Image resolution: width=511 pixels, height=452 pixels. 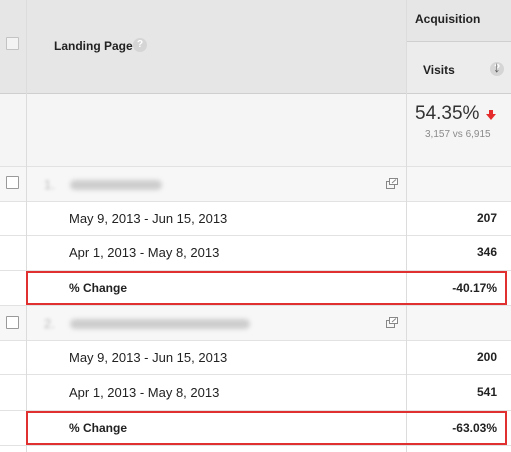 I want to click on percent-change-value: -63.03%, so click(x=474, y=428).